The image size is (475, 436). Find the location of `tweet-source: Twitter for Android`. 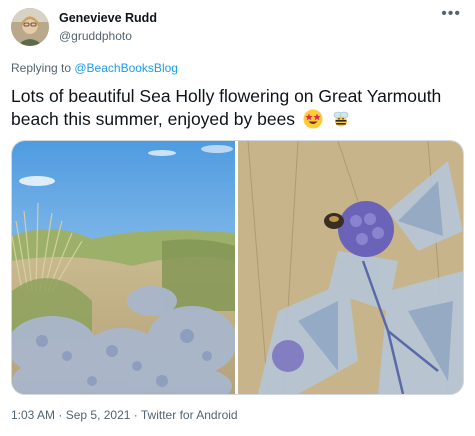

tweet-source: Twitter for Android is located at coordinates (189, 415).